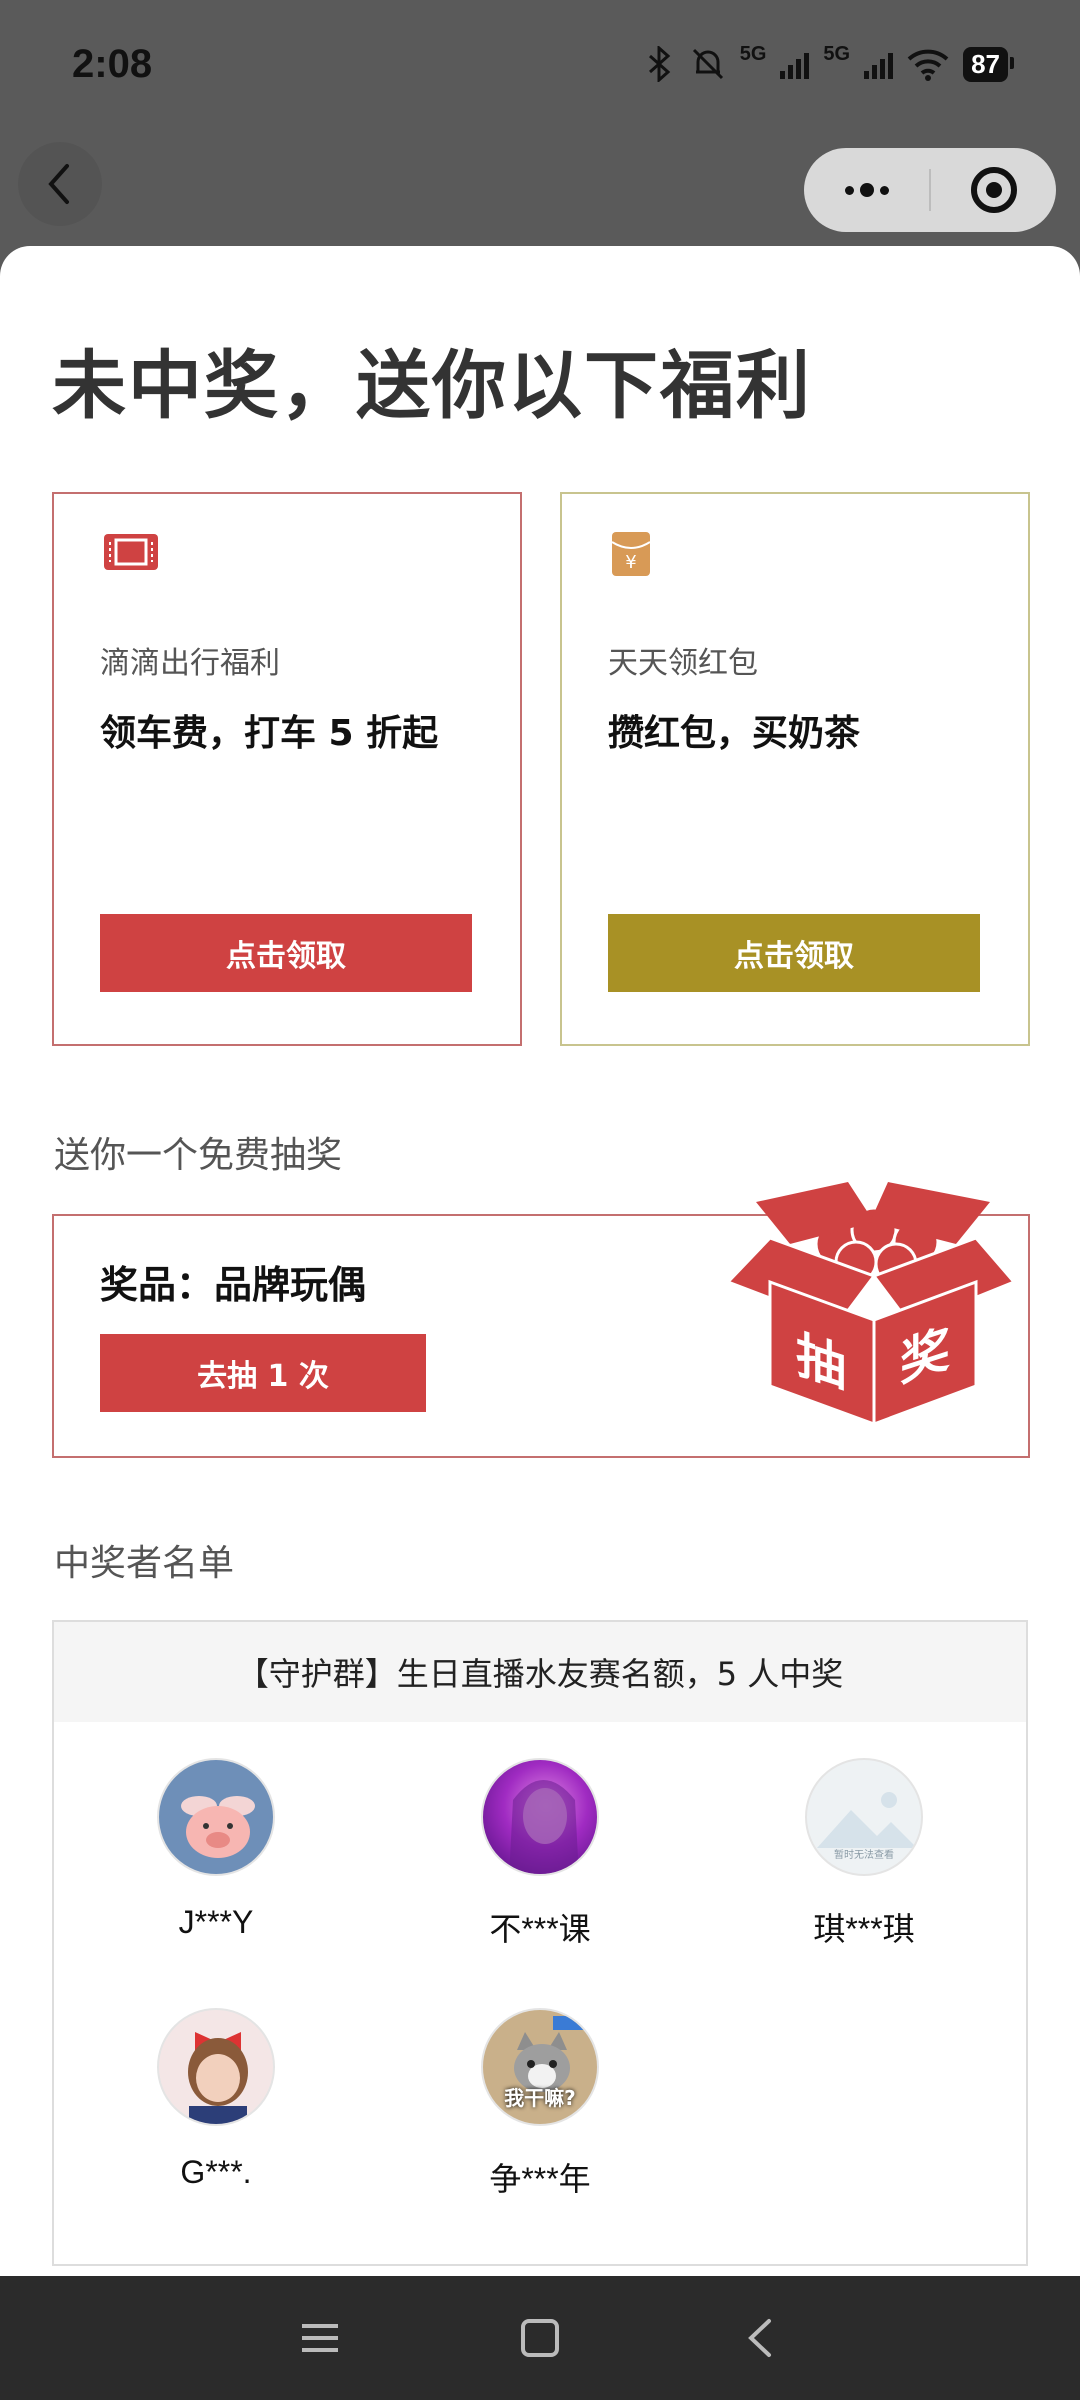 The width and height of the screenshot is (1080, 2400). What do you see at coordinates (216, 1922) in the screenshot?
I see `winner-name: J***Y` at bounding box center [216, 1922].